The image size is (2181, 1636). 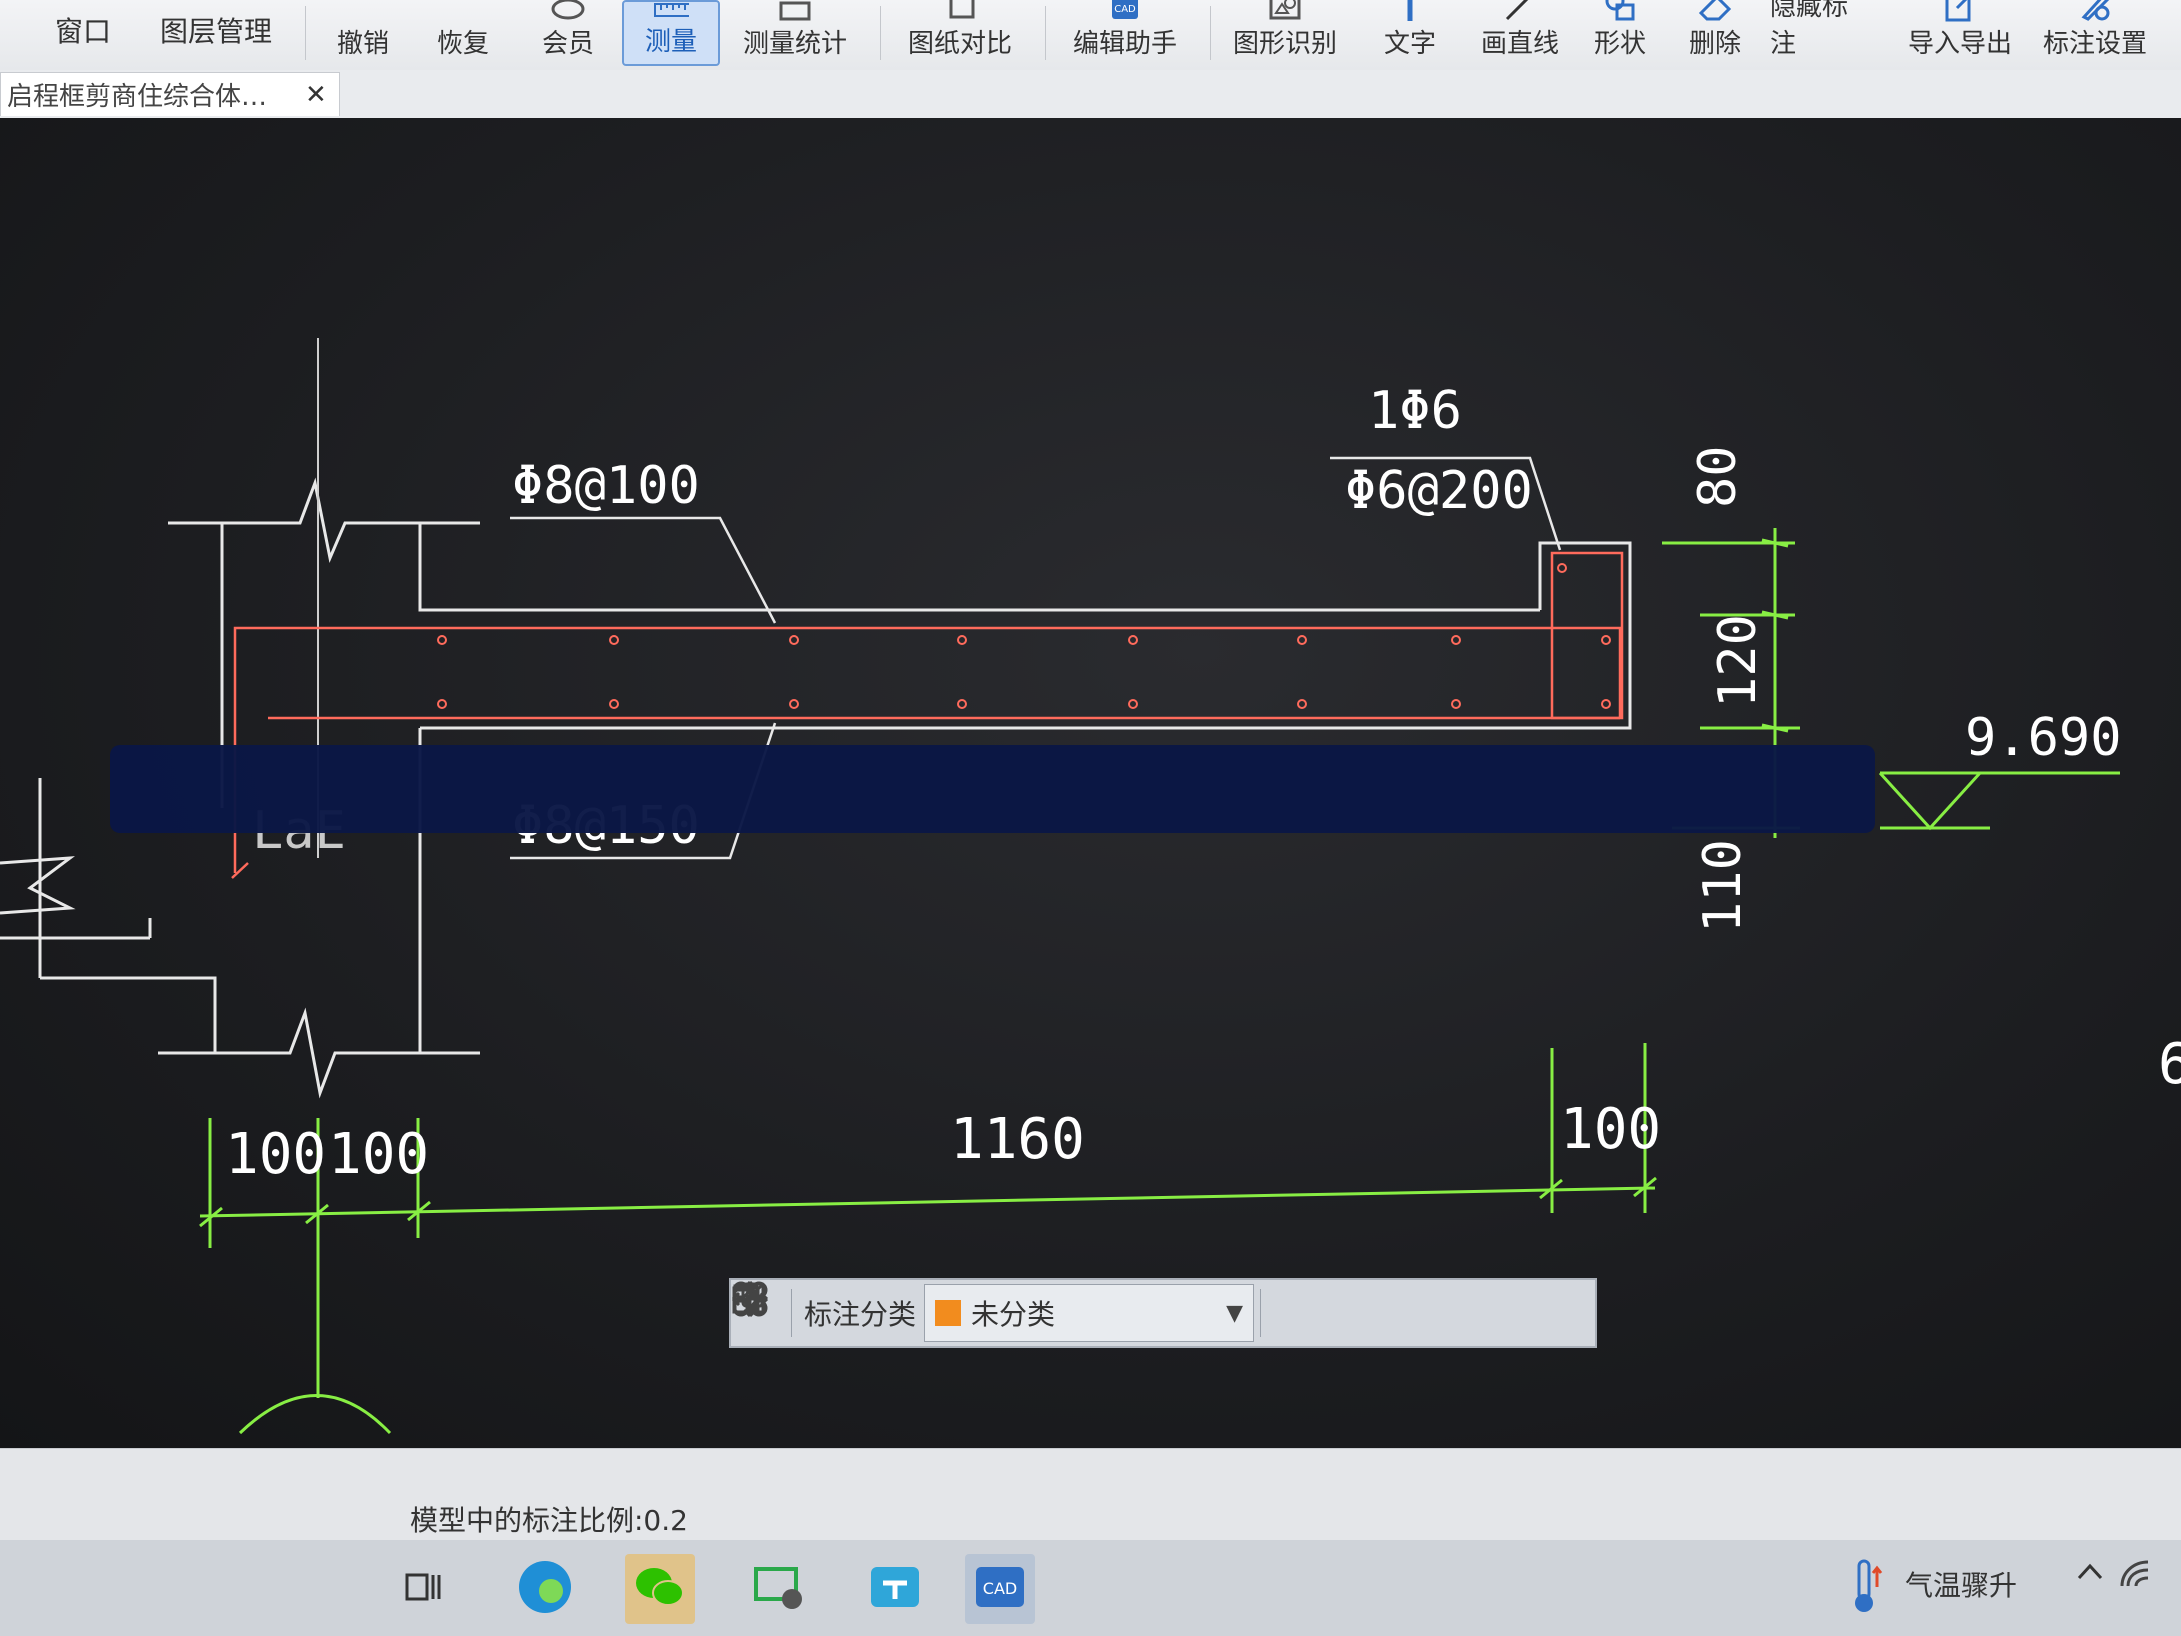 What do you see at coordinates (992, 789) in the screenshot?
I see `redaction-bar` at bounding box center [992, 789].